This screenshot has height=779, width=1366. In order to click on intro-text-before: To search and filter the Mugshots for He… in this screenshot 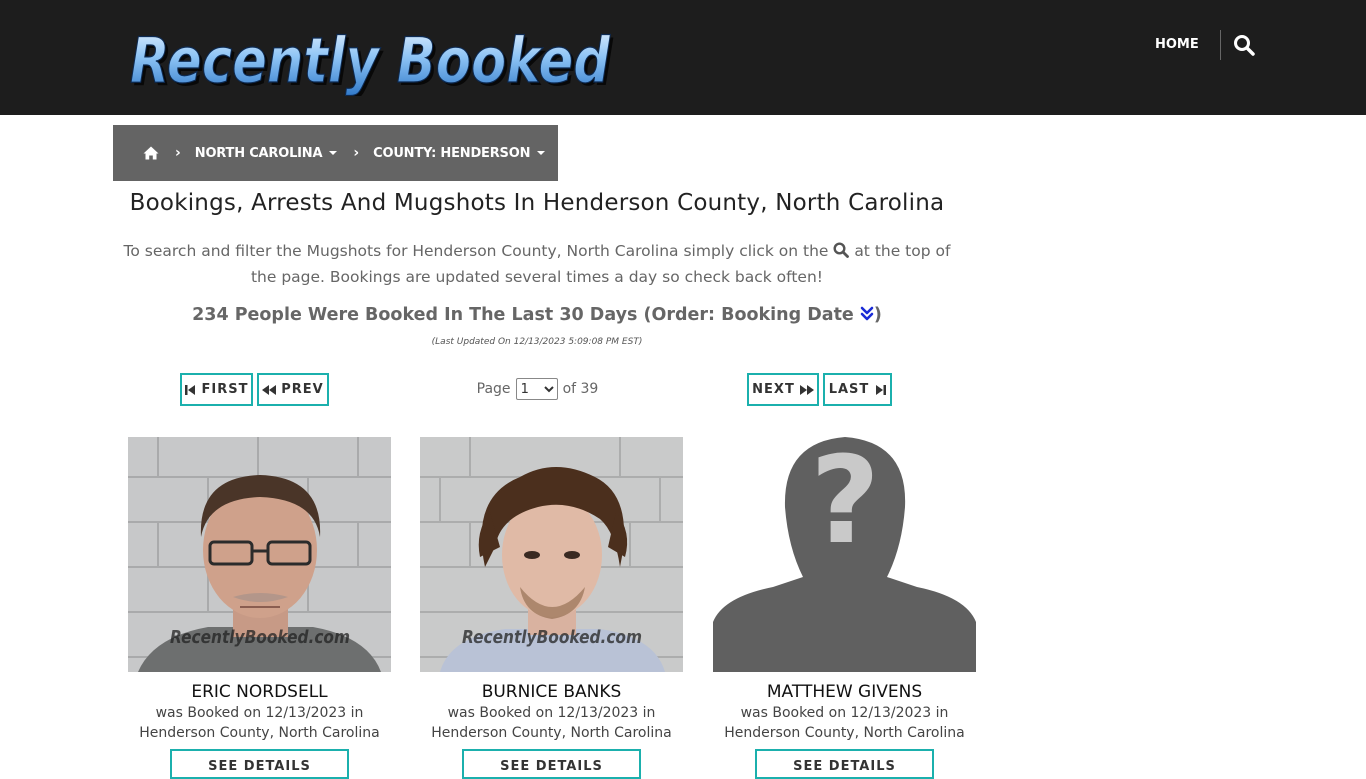, I will do `click(476, 251)`.